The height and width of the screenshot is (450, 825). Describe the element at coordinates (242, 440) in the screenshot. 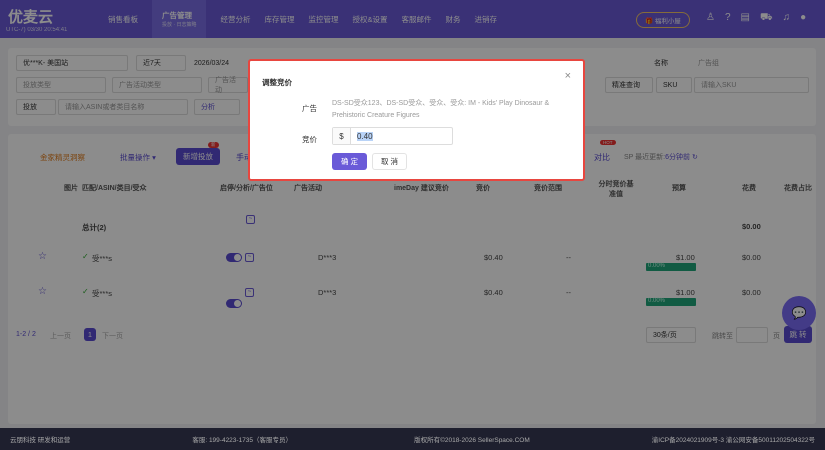

I see `footer-phone: 客服: 199-4223-1735（客服专员）` at that location.